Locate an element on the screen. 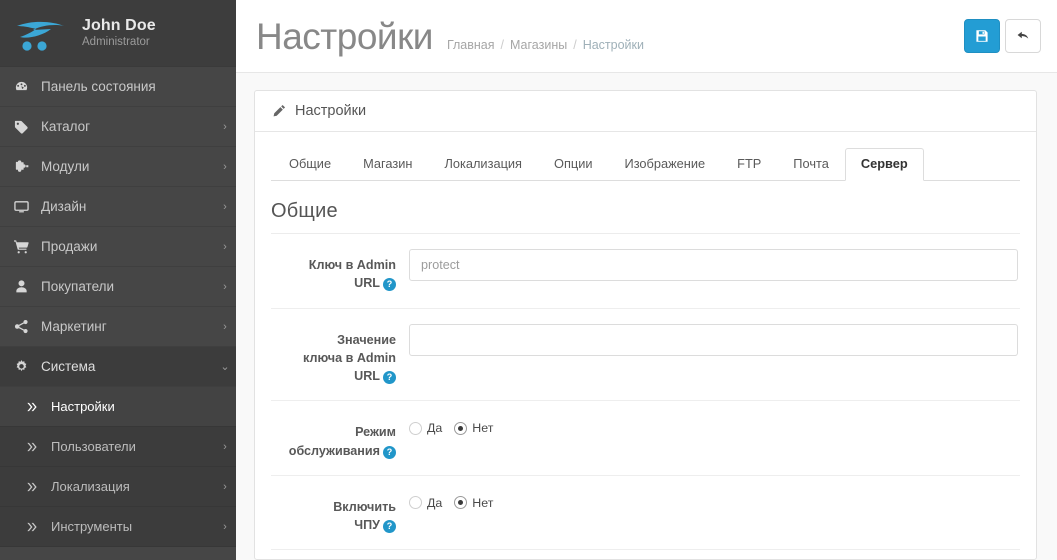  sidebar-brand: John Doe Administrator is located at coordinates (118, 33).